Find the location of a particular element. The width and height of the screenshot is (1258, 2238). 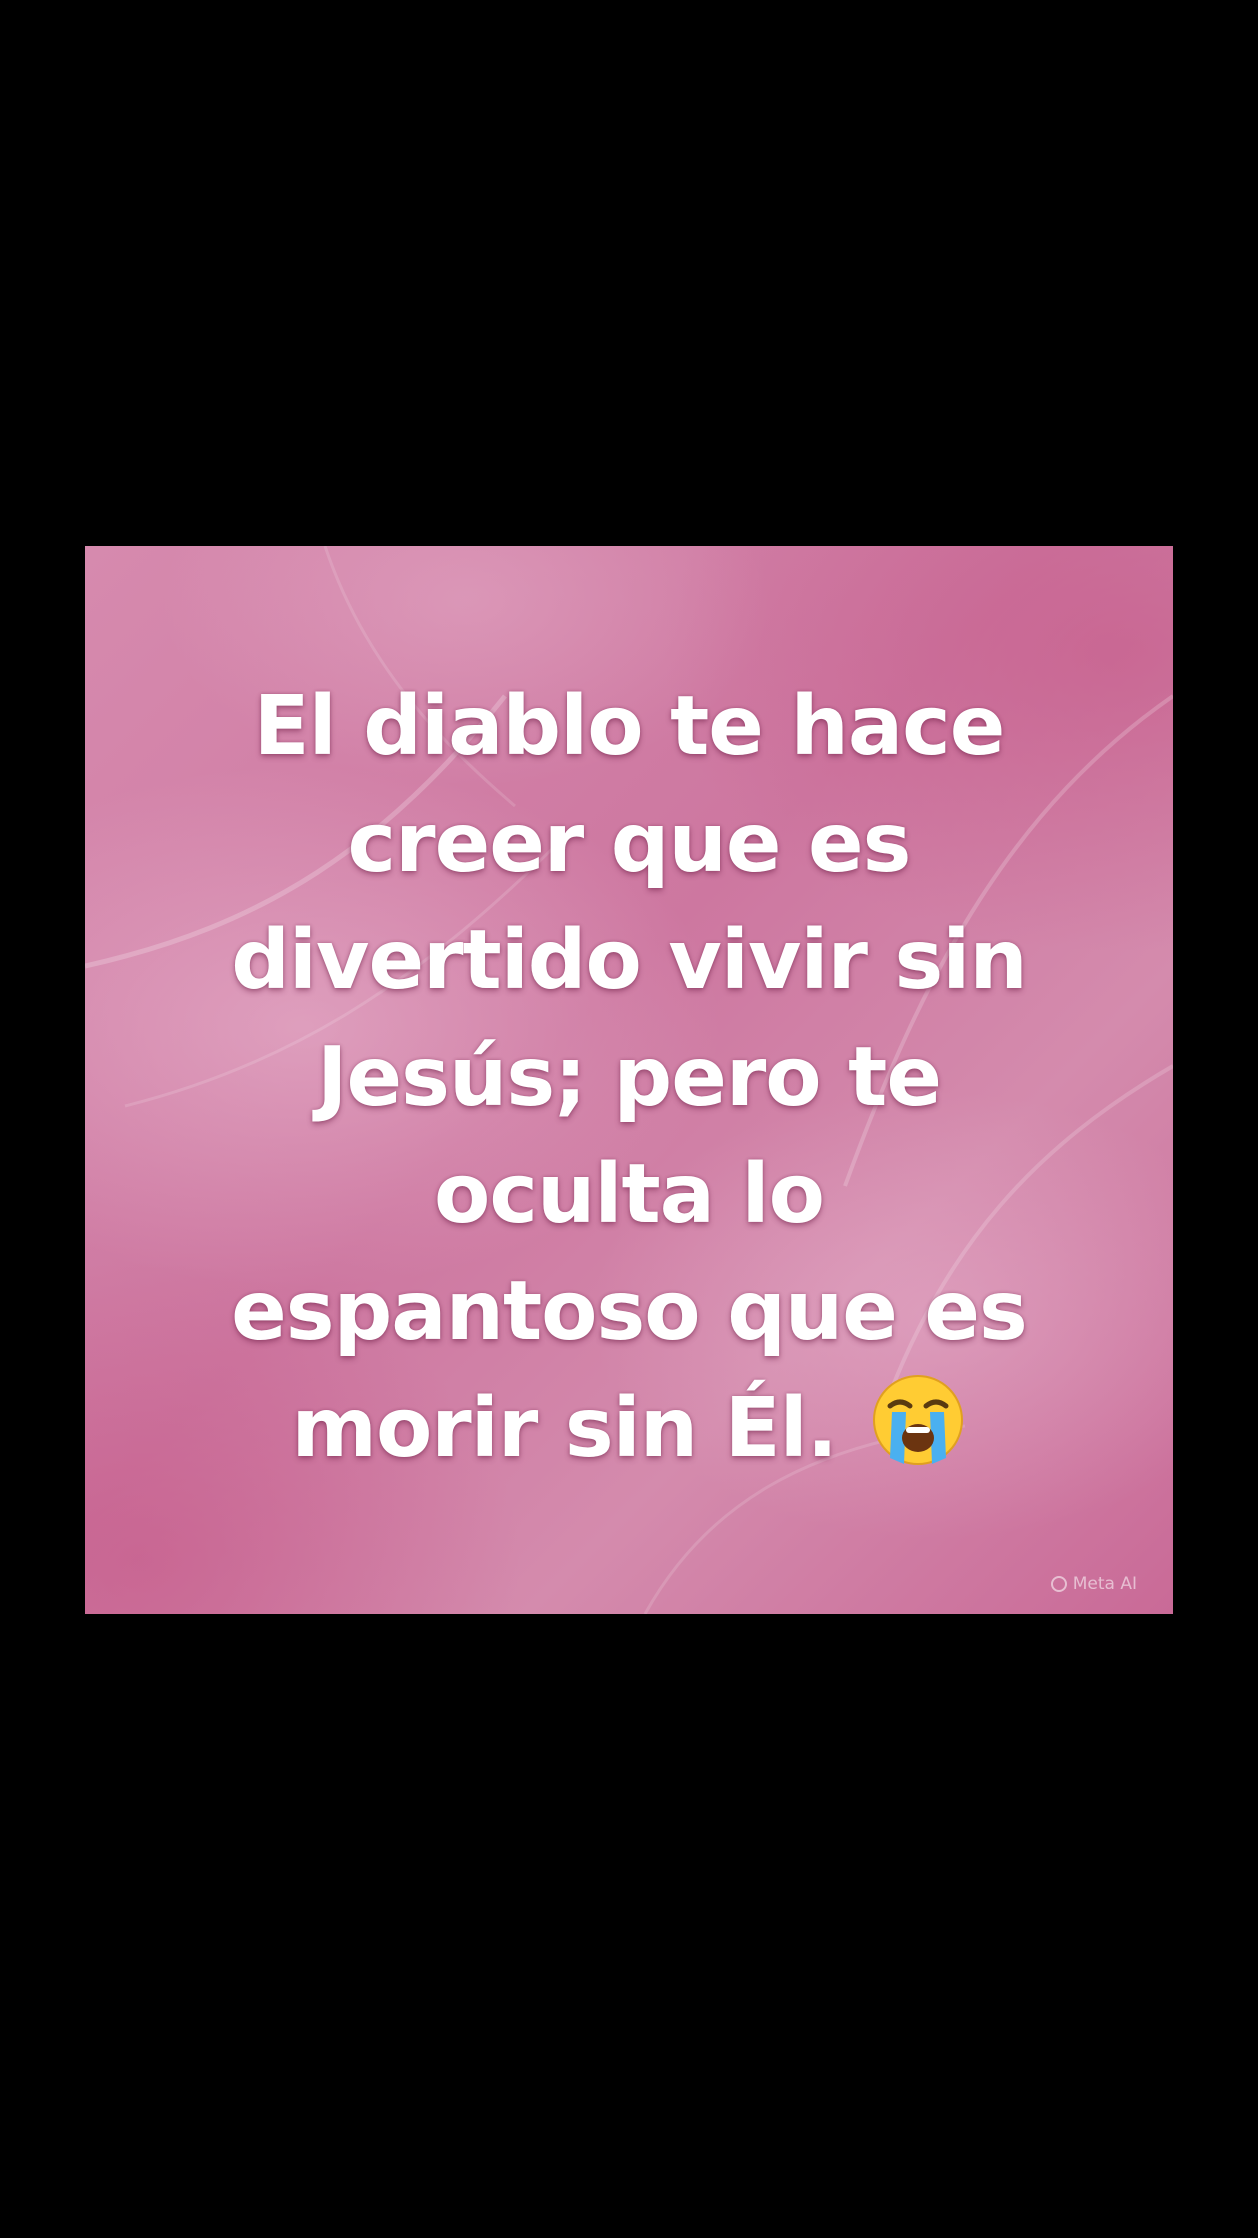

watermark: Meta AI is located at coordinates (1093, 1584).